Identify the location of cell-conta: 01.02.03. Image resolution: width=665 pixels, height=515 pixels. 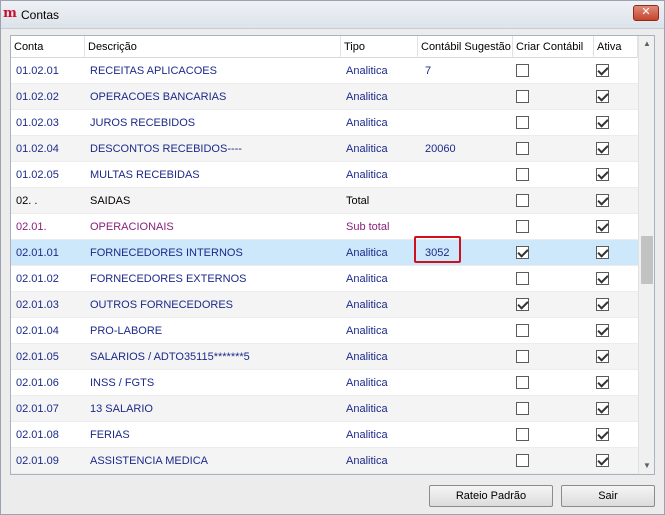
(48, 123).